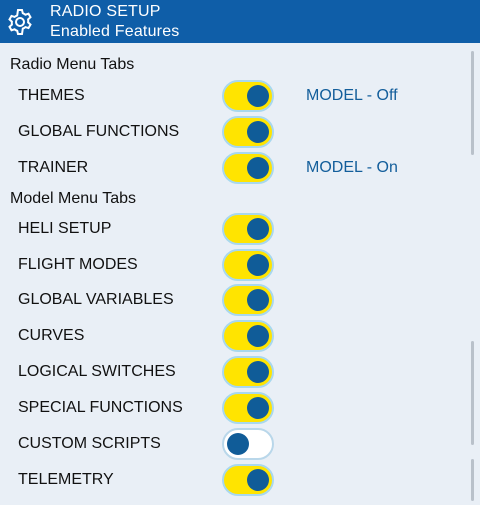 This screenshot has width=480, height=505. I want to click on toggle-special-functions, so click(248, 408).